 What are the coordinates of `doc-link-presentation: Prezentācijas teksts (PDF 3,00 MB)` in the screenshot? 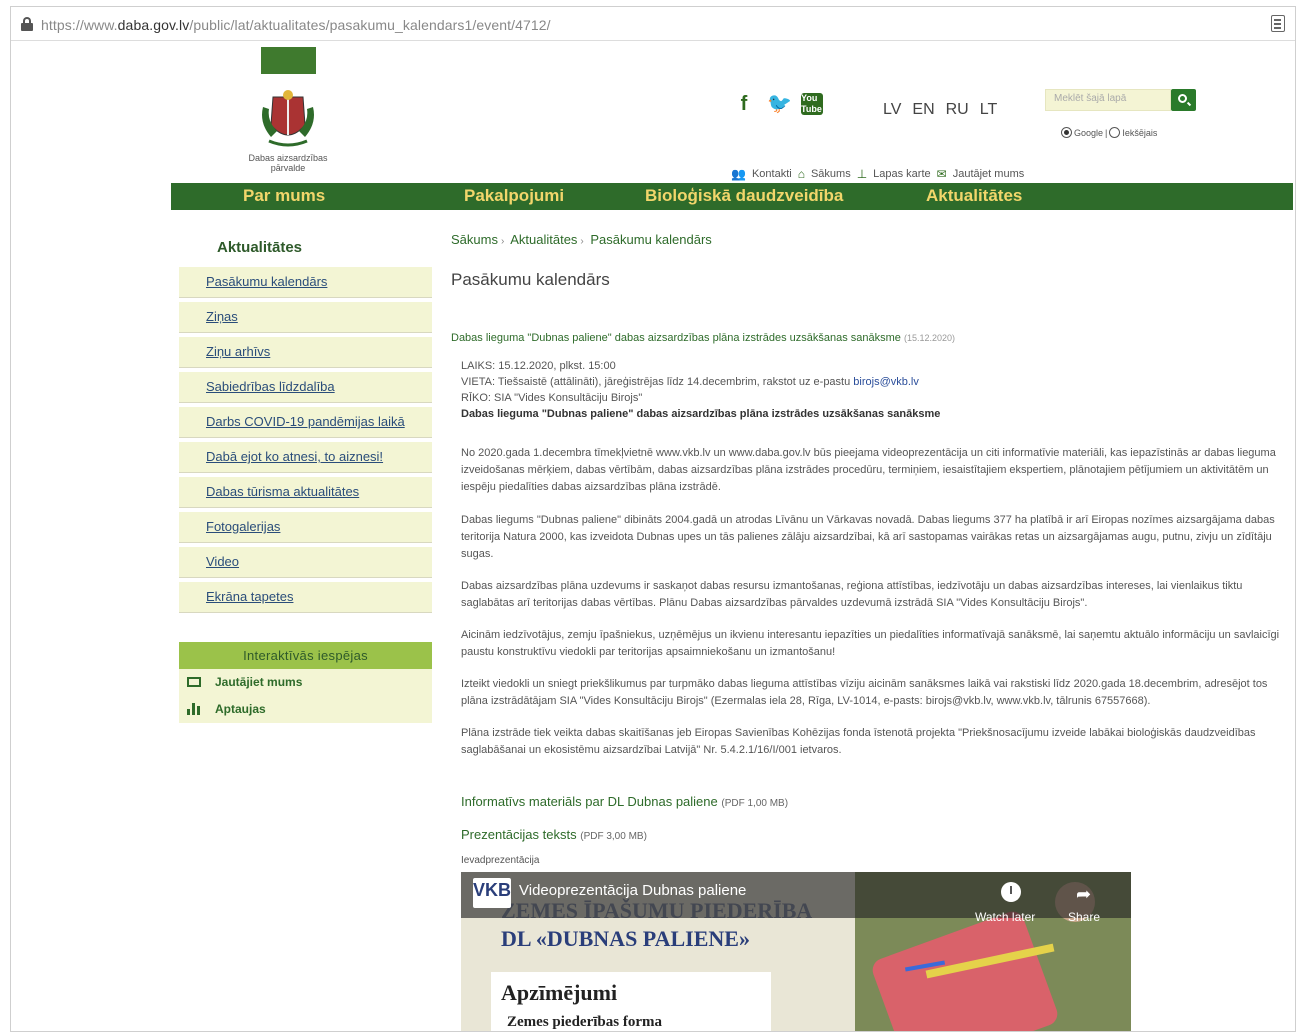 It's located at (554, 834).